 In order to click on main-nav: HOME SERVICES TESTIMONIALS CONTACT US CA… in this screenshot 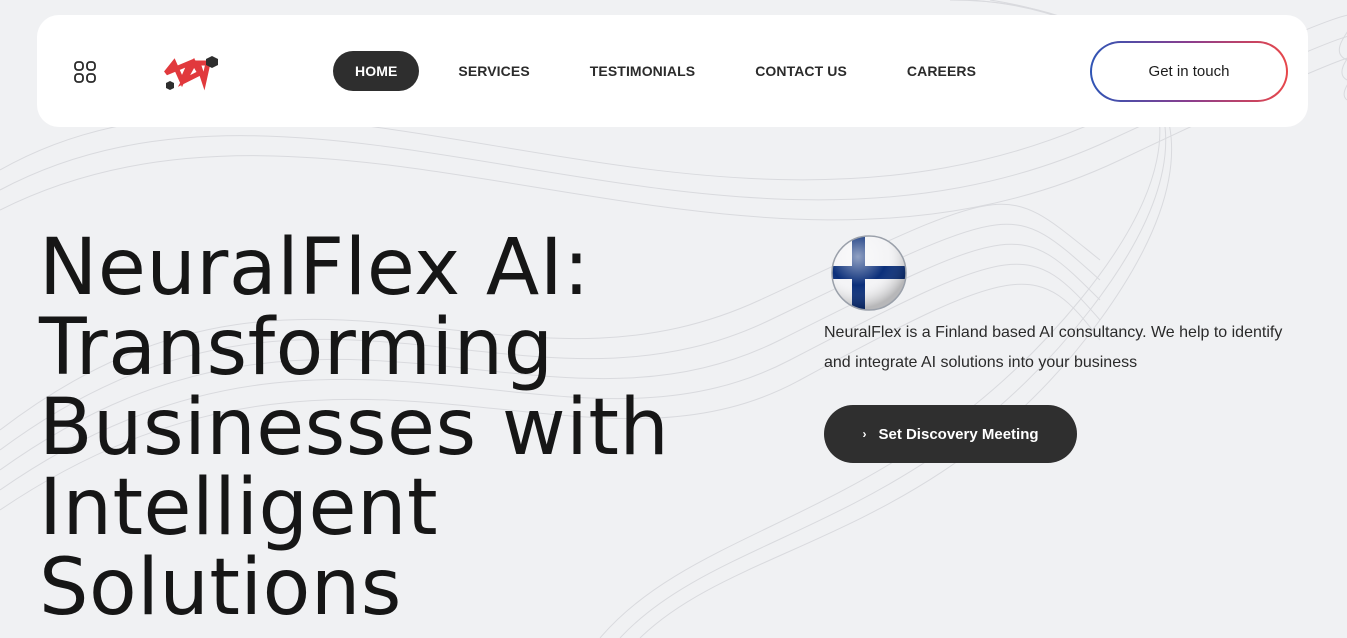, I will do `click(665, 71)`.